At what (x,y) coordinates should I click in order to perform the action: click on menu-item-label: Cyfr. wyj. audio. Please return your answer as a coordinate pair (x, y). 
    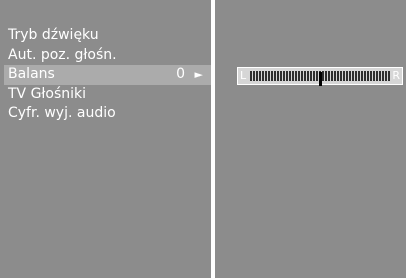
    Looking at the image, I should click on (62, 113).